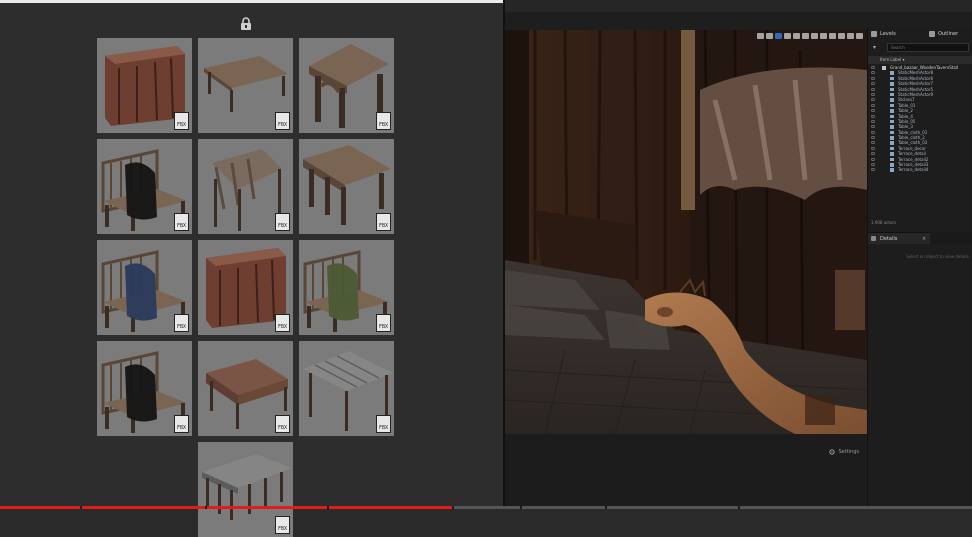  I want to click on rotate-icon, so click(787, 36).